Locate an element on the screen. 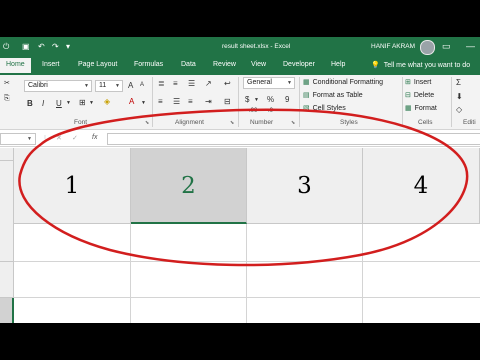  conditional-formatting-icon: ▦ is located at coordinates (306, 82).